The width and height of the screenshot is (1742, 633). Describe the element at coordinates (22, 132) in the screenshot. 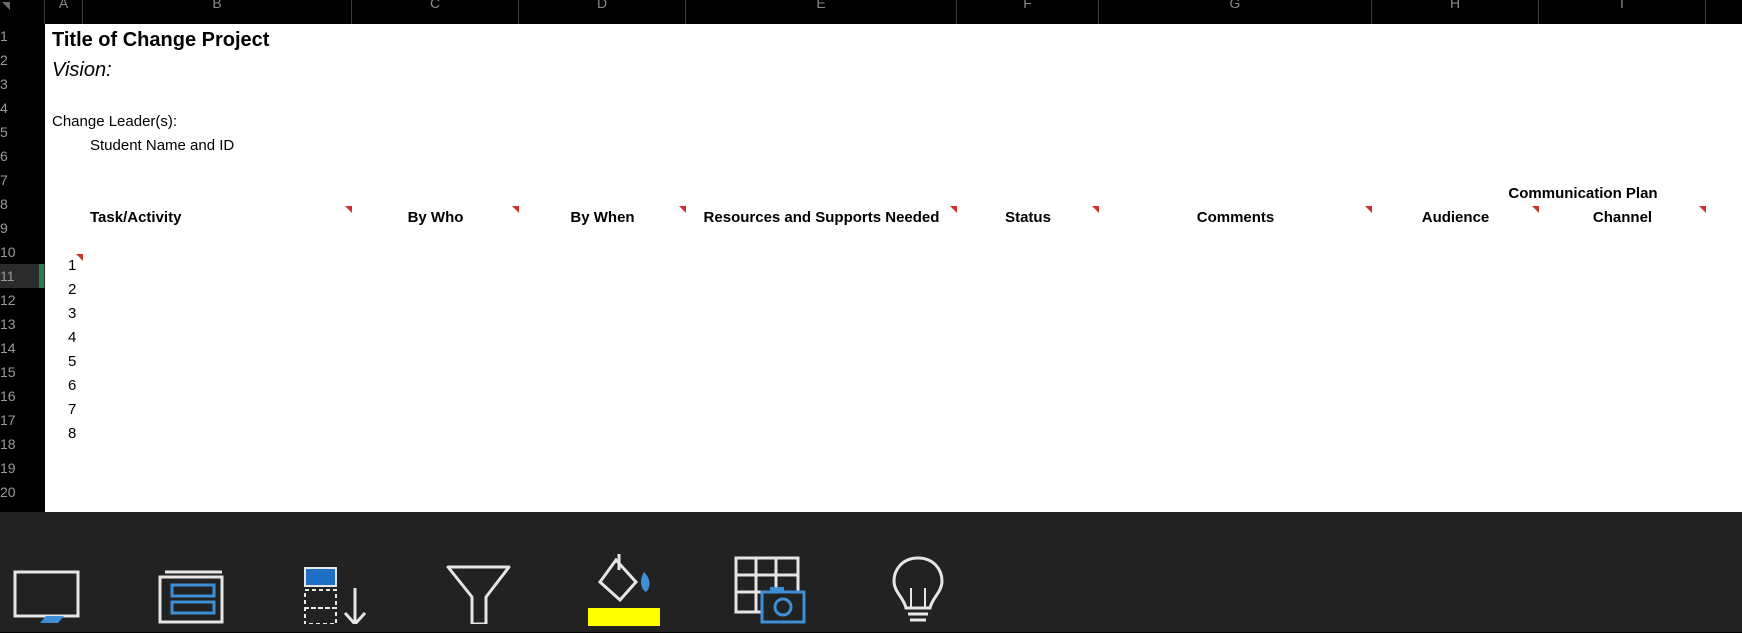

I see `row-header-5: 5` at that location.